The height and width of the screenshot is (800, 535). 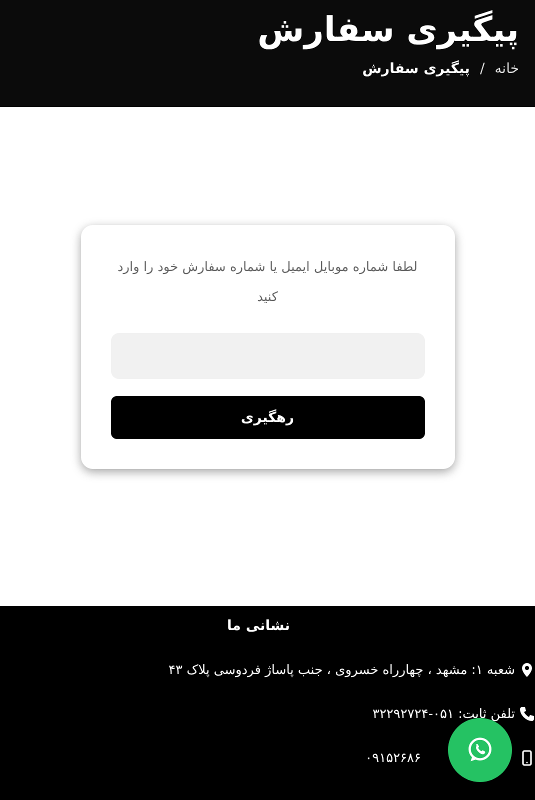 I want to click on location-pin-icon, so click(x=527, y=670).